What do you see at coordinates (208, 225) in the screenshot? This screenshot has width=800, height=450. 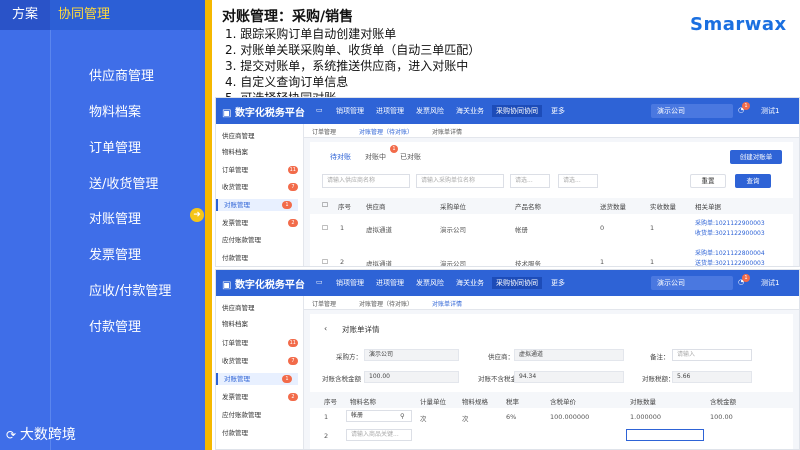 I see `accent-bar` at bounding box center [208, 225].